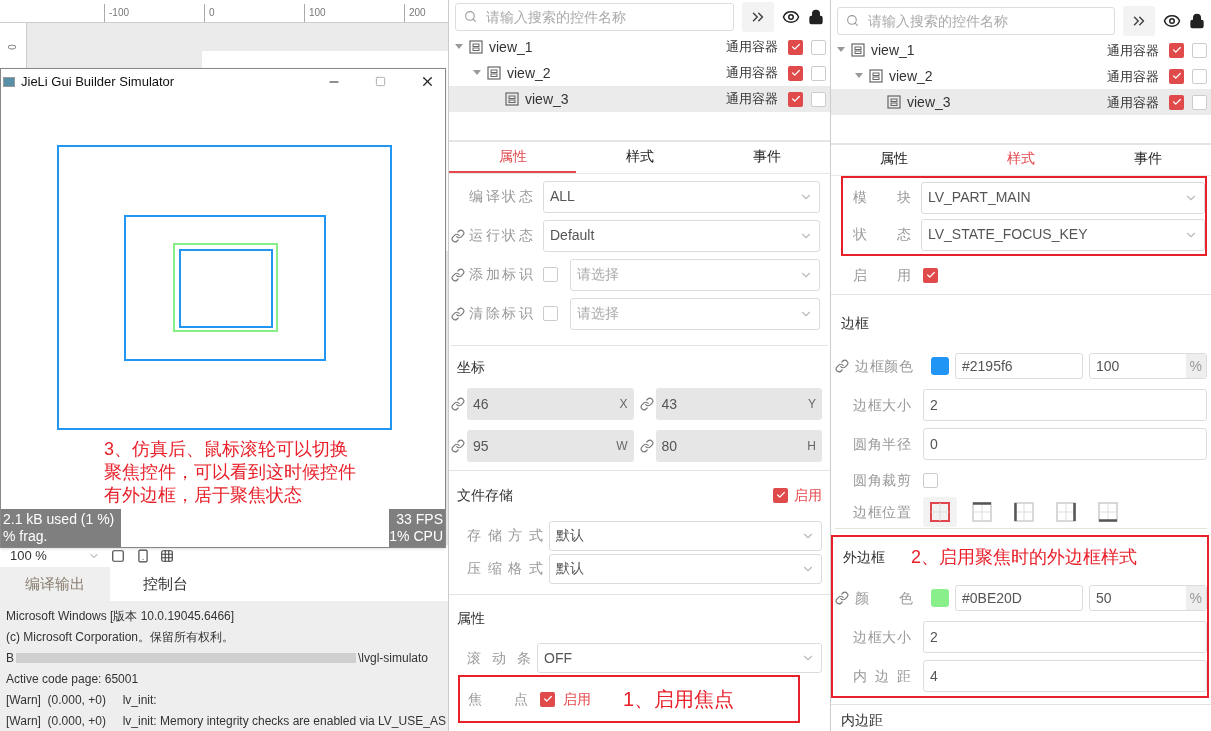 The image size is (1211, 731). Describe the element at coordinates (501, 274) in the screenshot. I see `field-label: 添加标识` at that location.